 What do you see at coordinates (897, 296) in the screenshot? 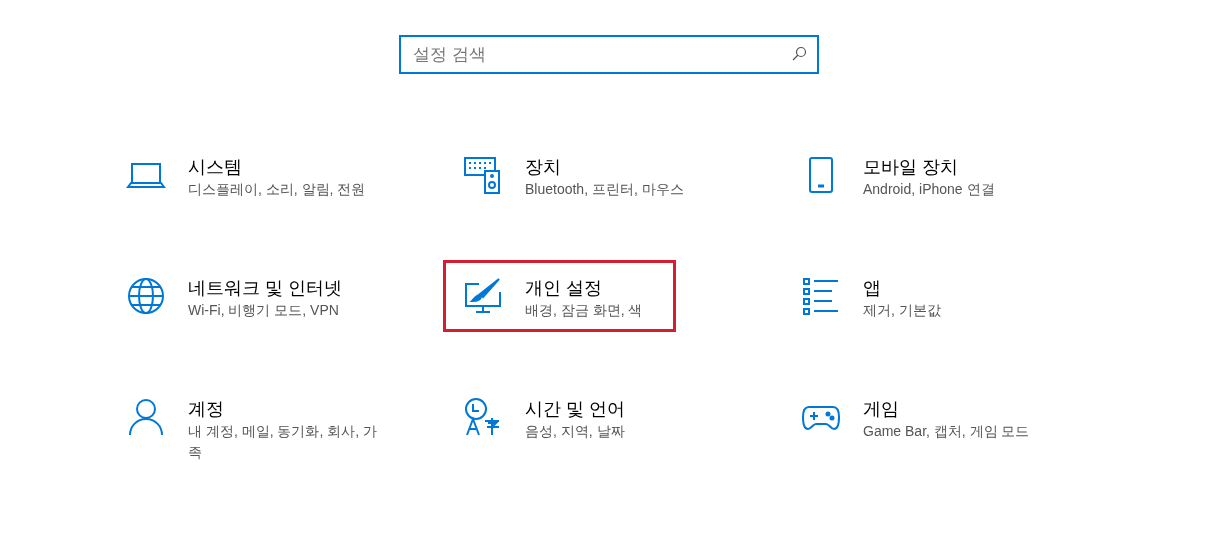
I see `settings-category: 앱 제거, 기본값` at bounding box center [897, 296].